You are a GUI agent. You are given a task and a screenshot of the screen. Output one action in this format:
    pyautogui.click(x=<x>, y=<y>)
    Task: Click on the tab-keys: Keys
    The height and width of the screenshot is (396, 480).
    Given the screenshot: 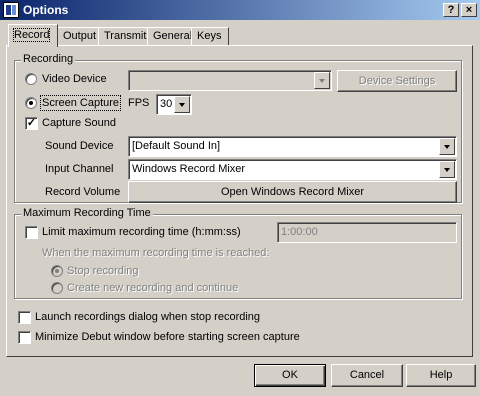 What is the action you would take?
    pyautogui.click(x=210, y=36)
    